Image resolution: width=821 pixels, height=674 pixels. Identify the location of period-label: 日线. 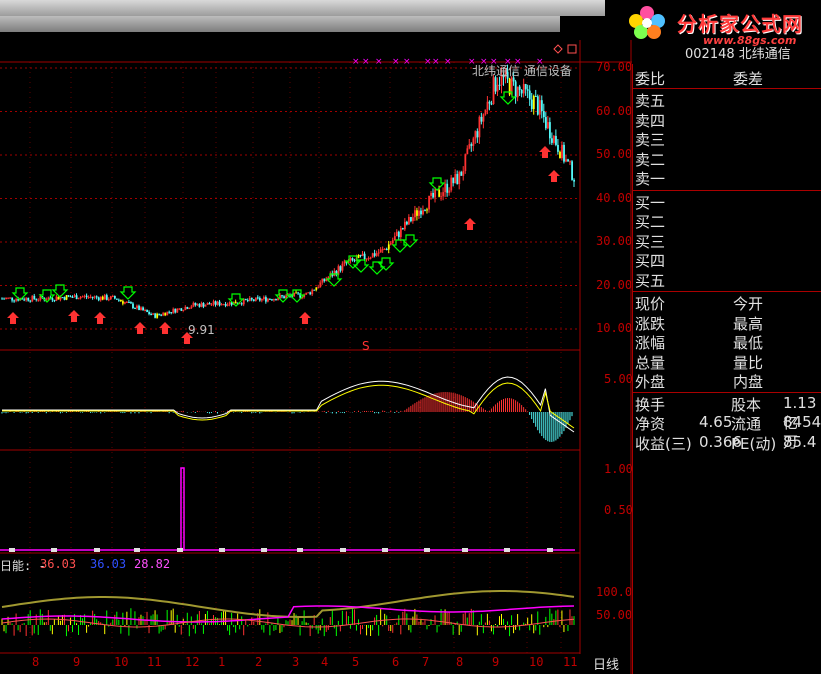
(606, 663).